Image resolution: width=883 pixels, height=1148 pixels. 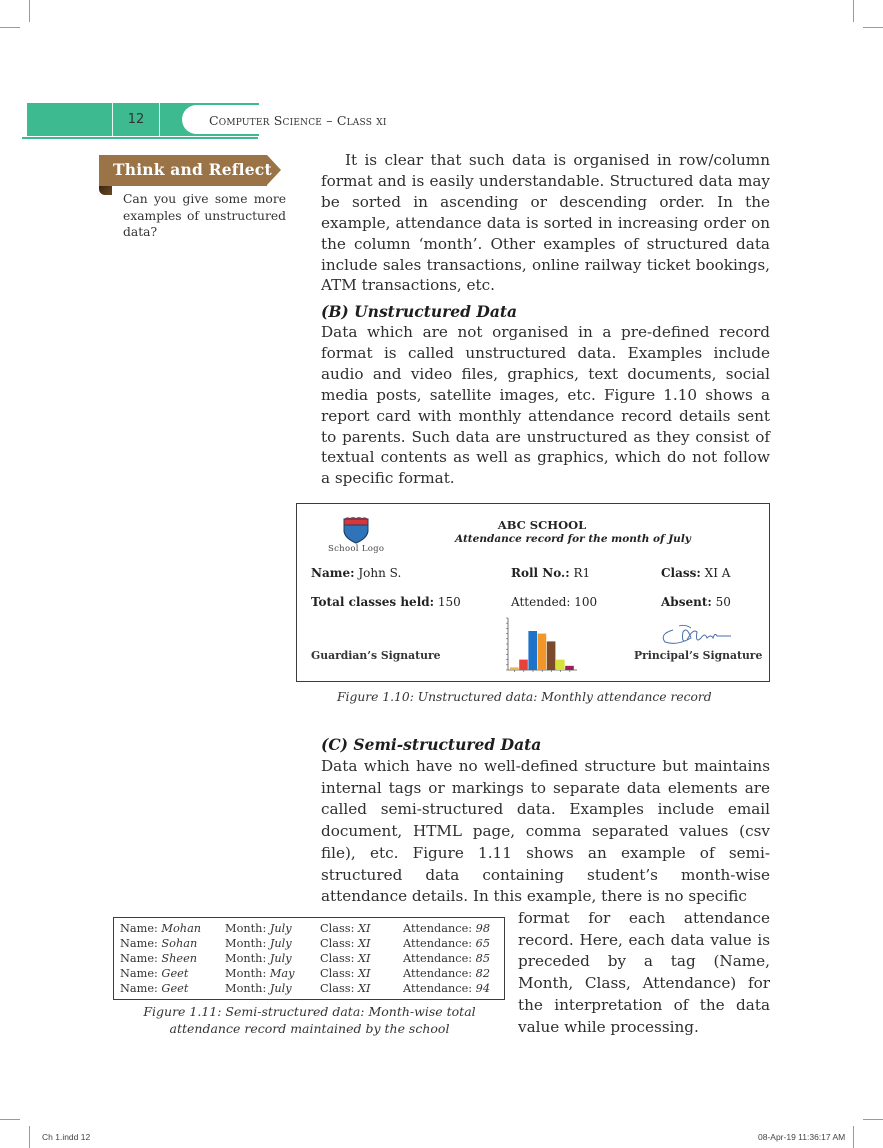 I want to click on record-name-cell: Name: Sheen, so click(x=158, y=958).